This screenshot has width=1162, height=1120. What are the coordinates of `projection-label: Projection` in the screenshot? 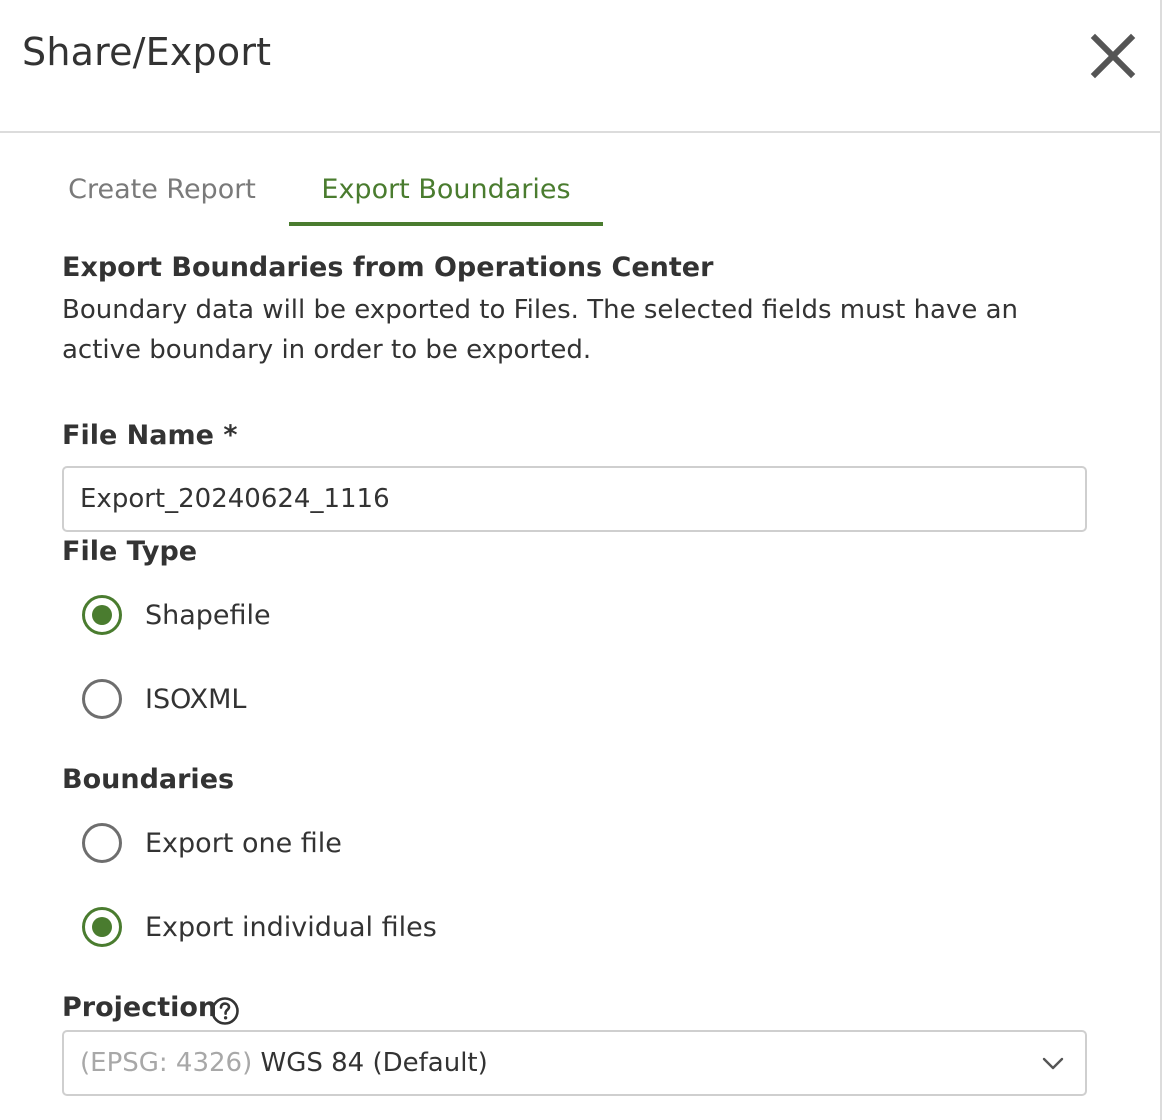 It's located at (140, 1007).